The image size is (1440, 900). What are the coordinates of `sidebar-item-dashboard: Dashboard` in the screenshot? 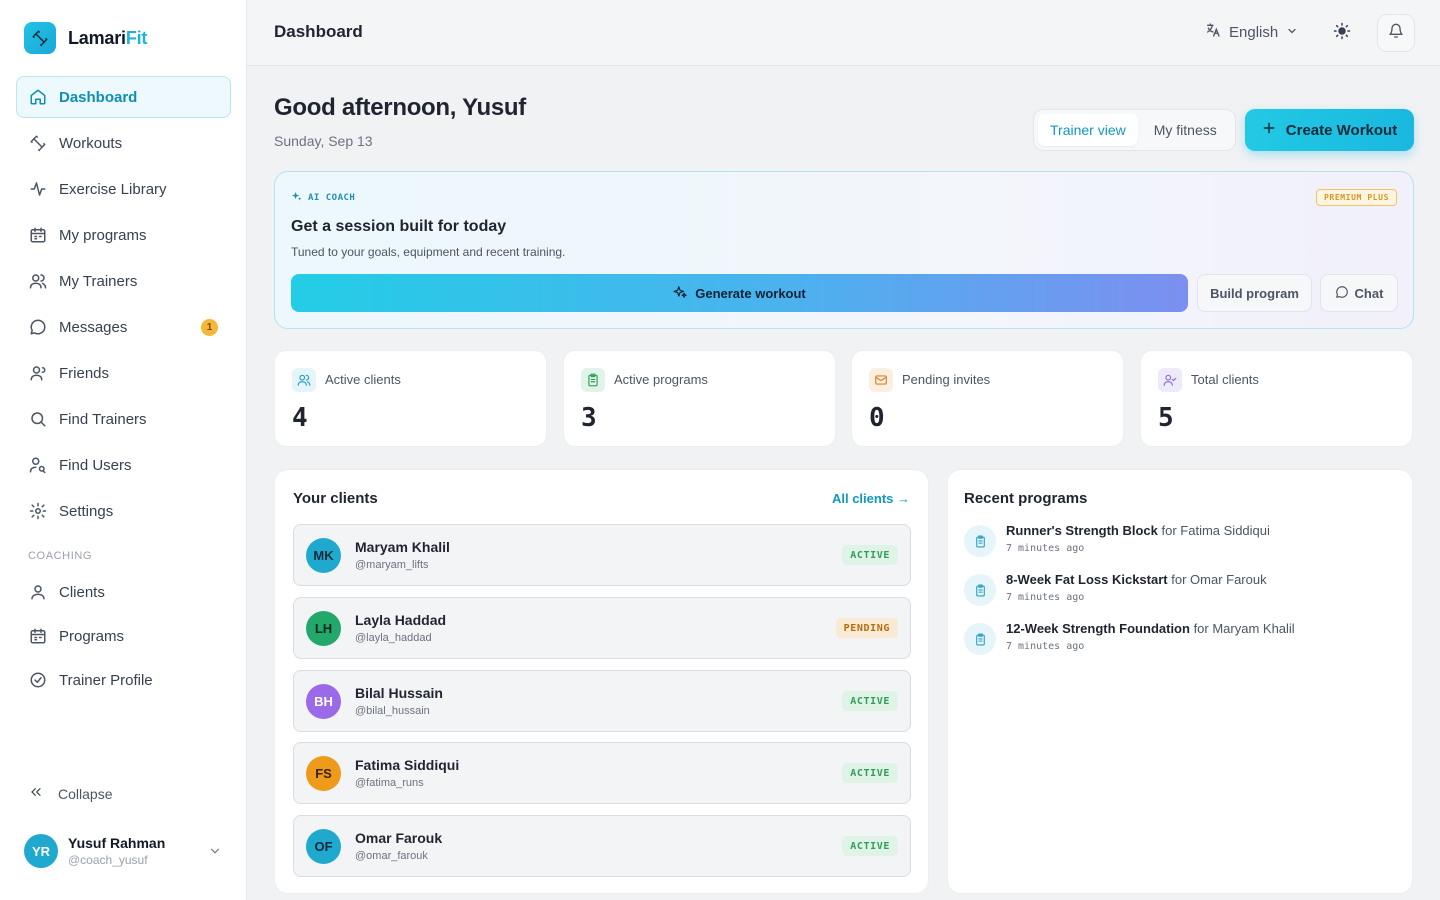 It's located at (123, 97).